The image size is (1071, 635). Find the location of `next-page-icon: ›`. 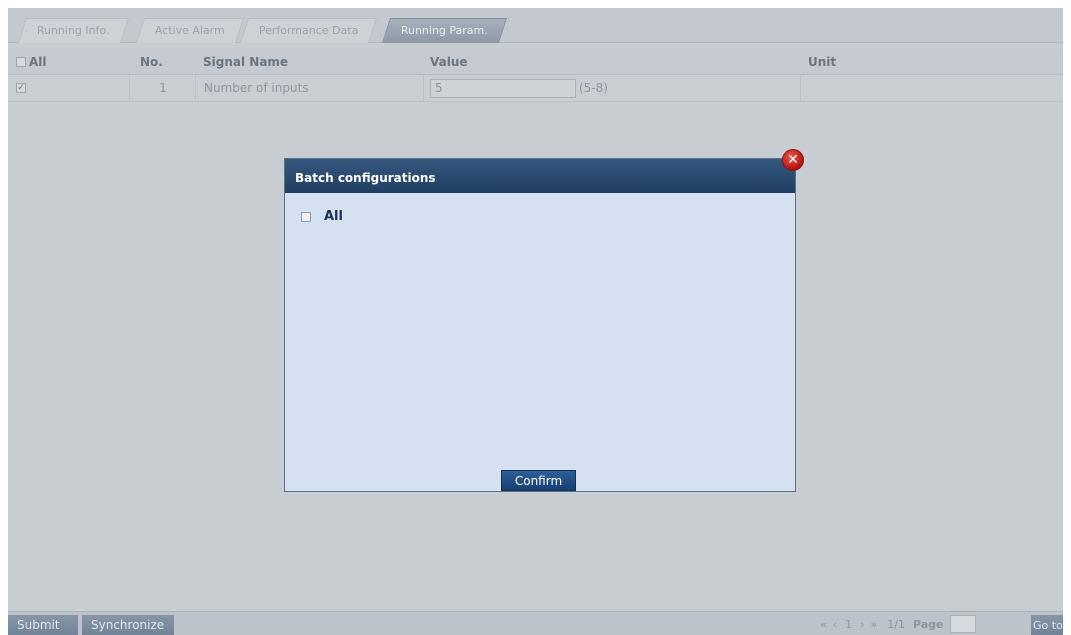

next-page-icon: › is located at coordinates (862, 624).